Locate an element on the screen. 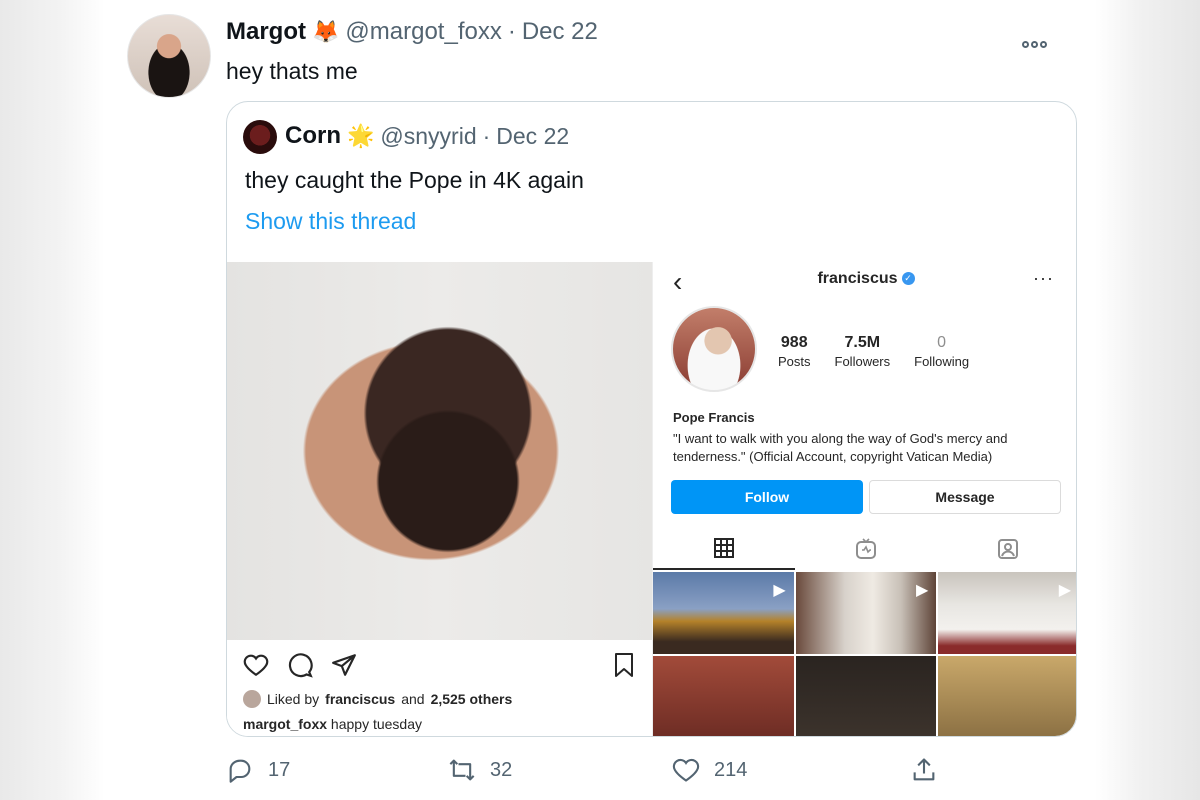 This screenshot has width=1200, height=800. avatar is located at coordinates (169, 56).